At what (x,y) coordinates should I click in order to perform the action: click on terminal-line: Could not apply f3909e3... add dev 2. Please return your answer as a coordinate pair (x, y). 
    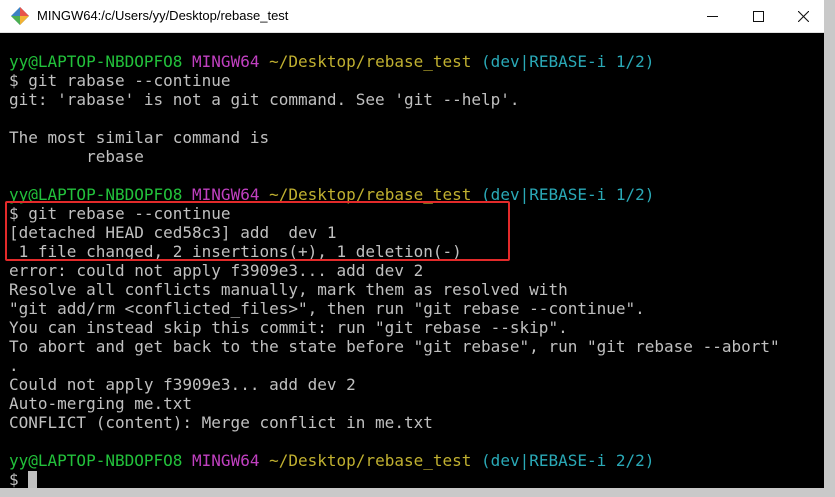
    Looking at the image, I should click on (416, 384).